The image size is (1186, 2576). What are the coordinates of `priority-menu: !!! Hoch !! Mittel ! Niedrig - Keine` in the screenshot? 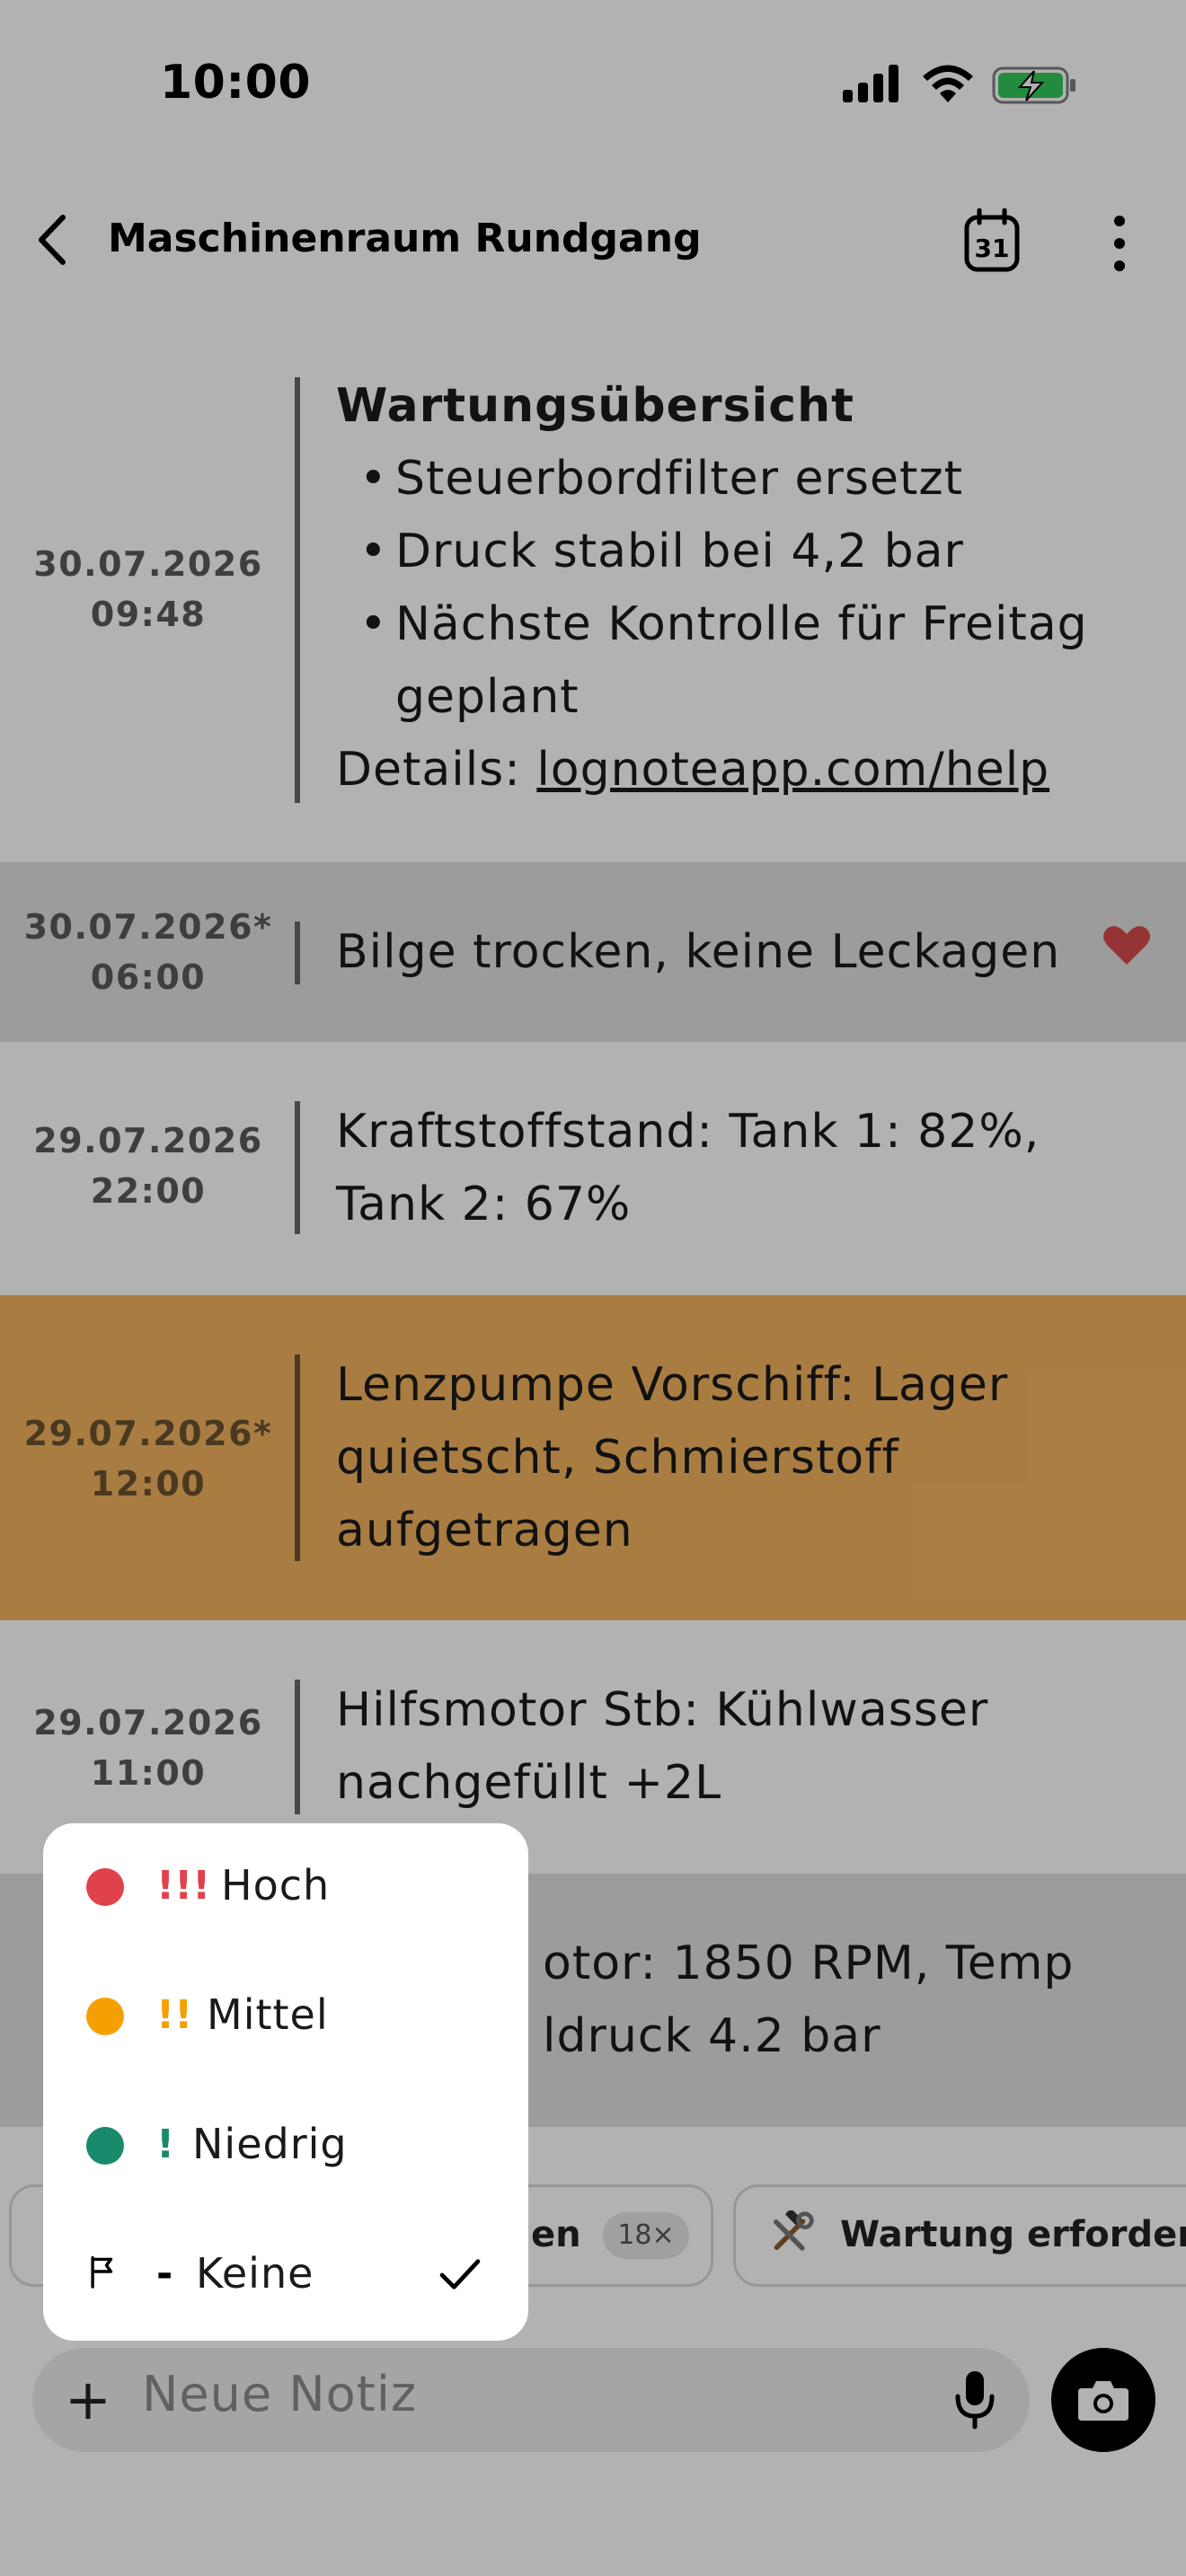 It's located at (285, 2082).